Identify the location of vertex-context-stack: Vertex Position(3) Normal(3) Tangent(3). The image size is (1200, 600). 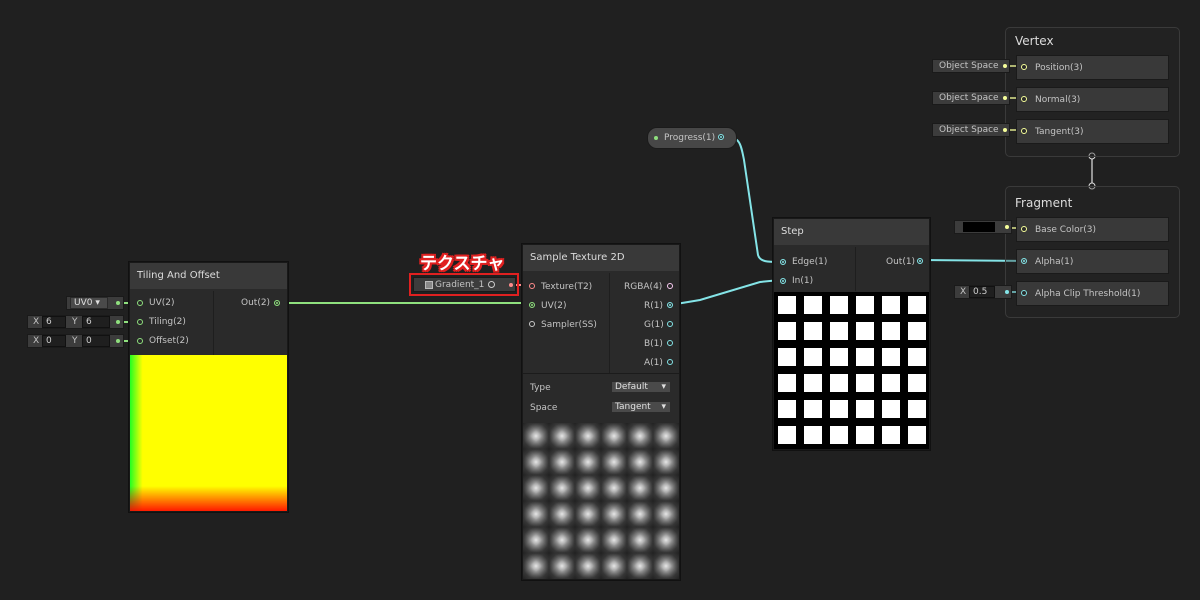
(1092, 92).